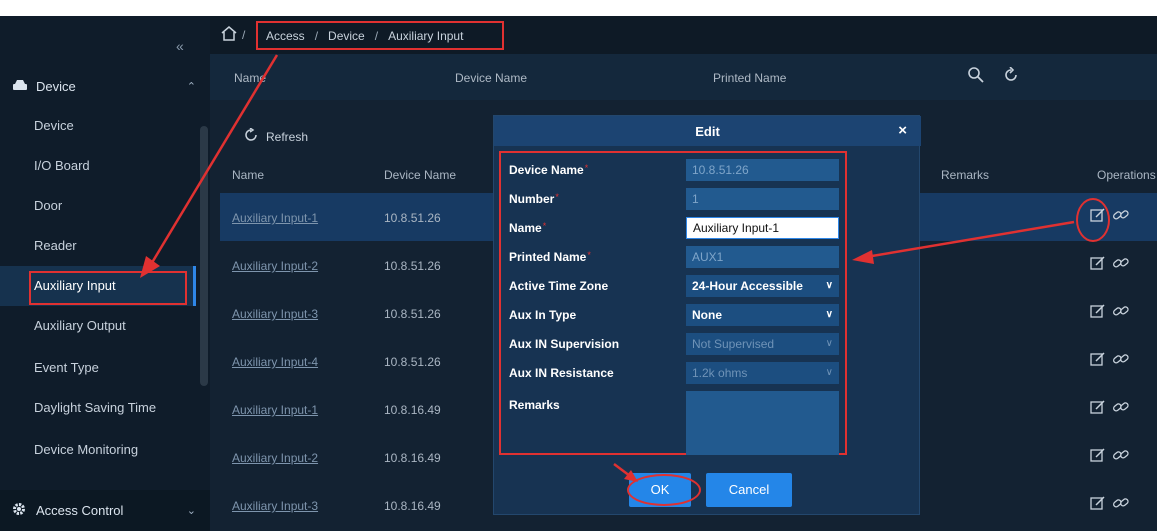 The width and height of the screenshot is (1157, 531). Describe the element at coordinates (720, 373) in the screenshot. I see `aux-in-resistance-value: 1.2k ohms` at that location.